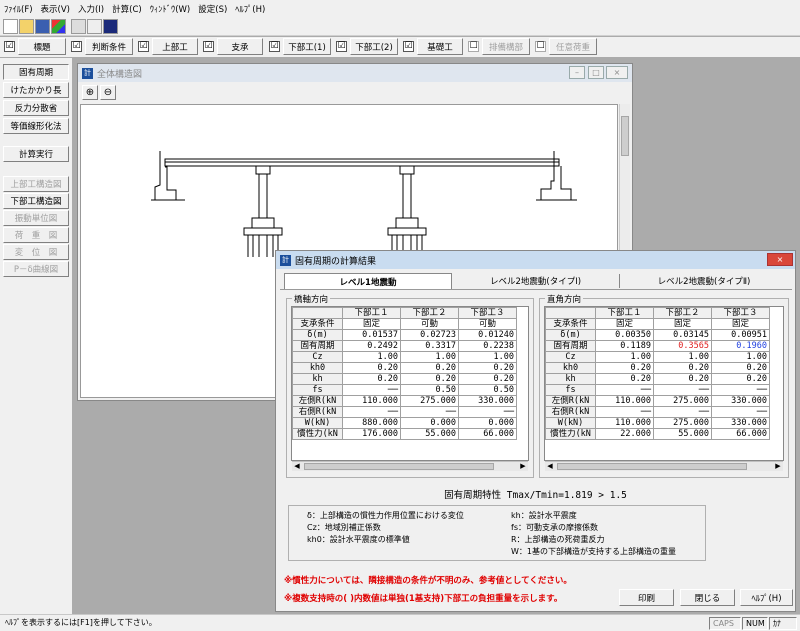  What do you see at coordinates (42, 26) in the screenshot?
I see `save-icon` at bounding box center [42, 26].